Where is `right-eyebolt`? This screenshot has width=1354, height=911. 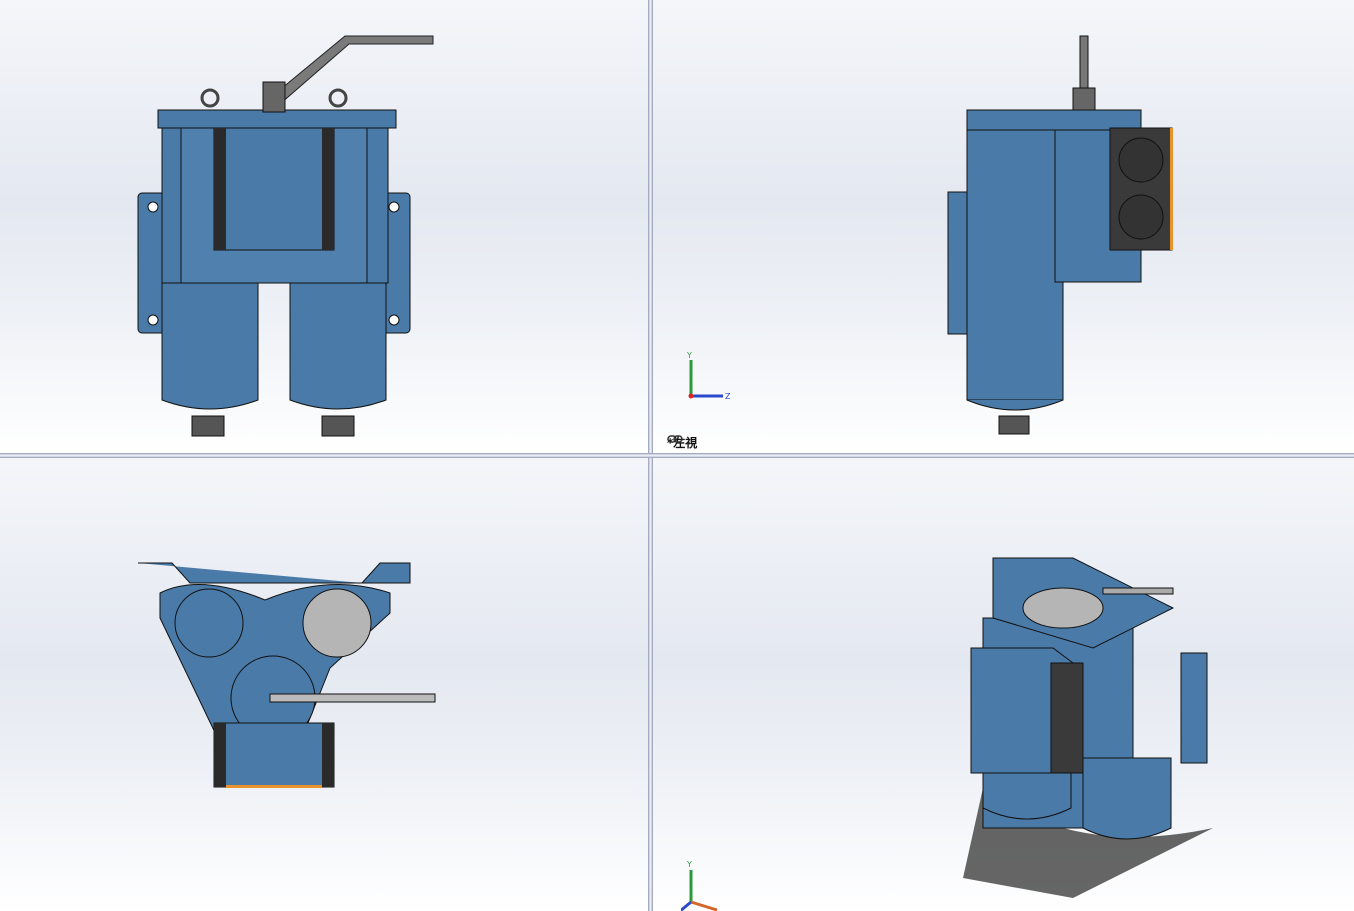
right-eyebolt is located at coordinates (338, 98).